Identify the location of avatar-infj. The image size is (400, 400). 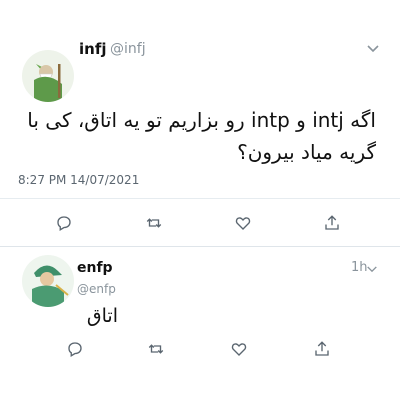
(48, 76).